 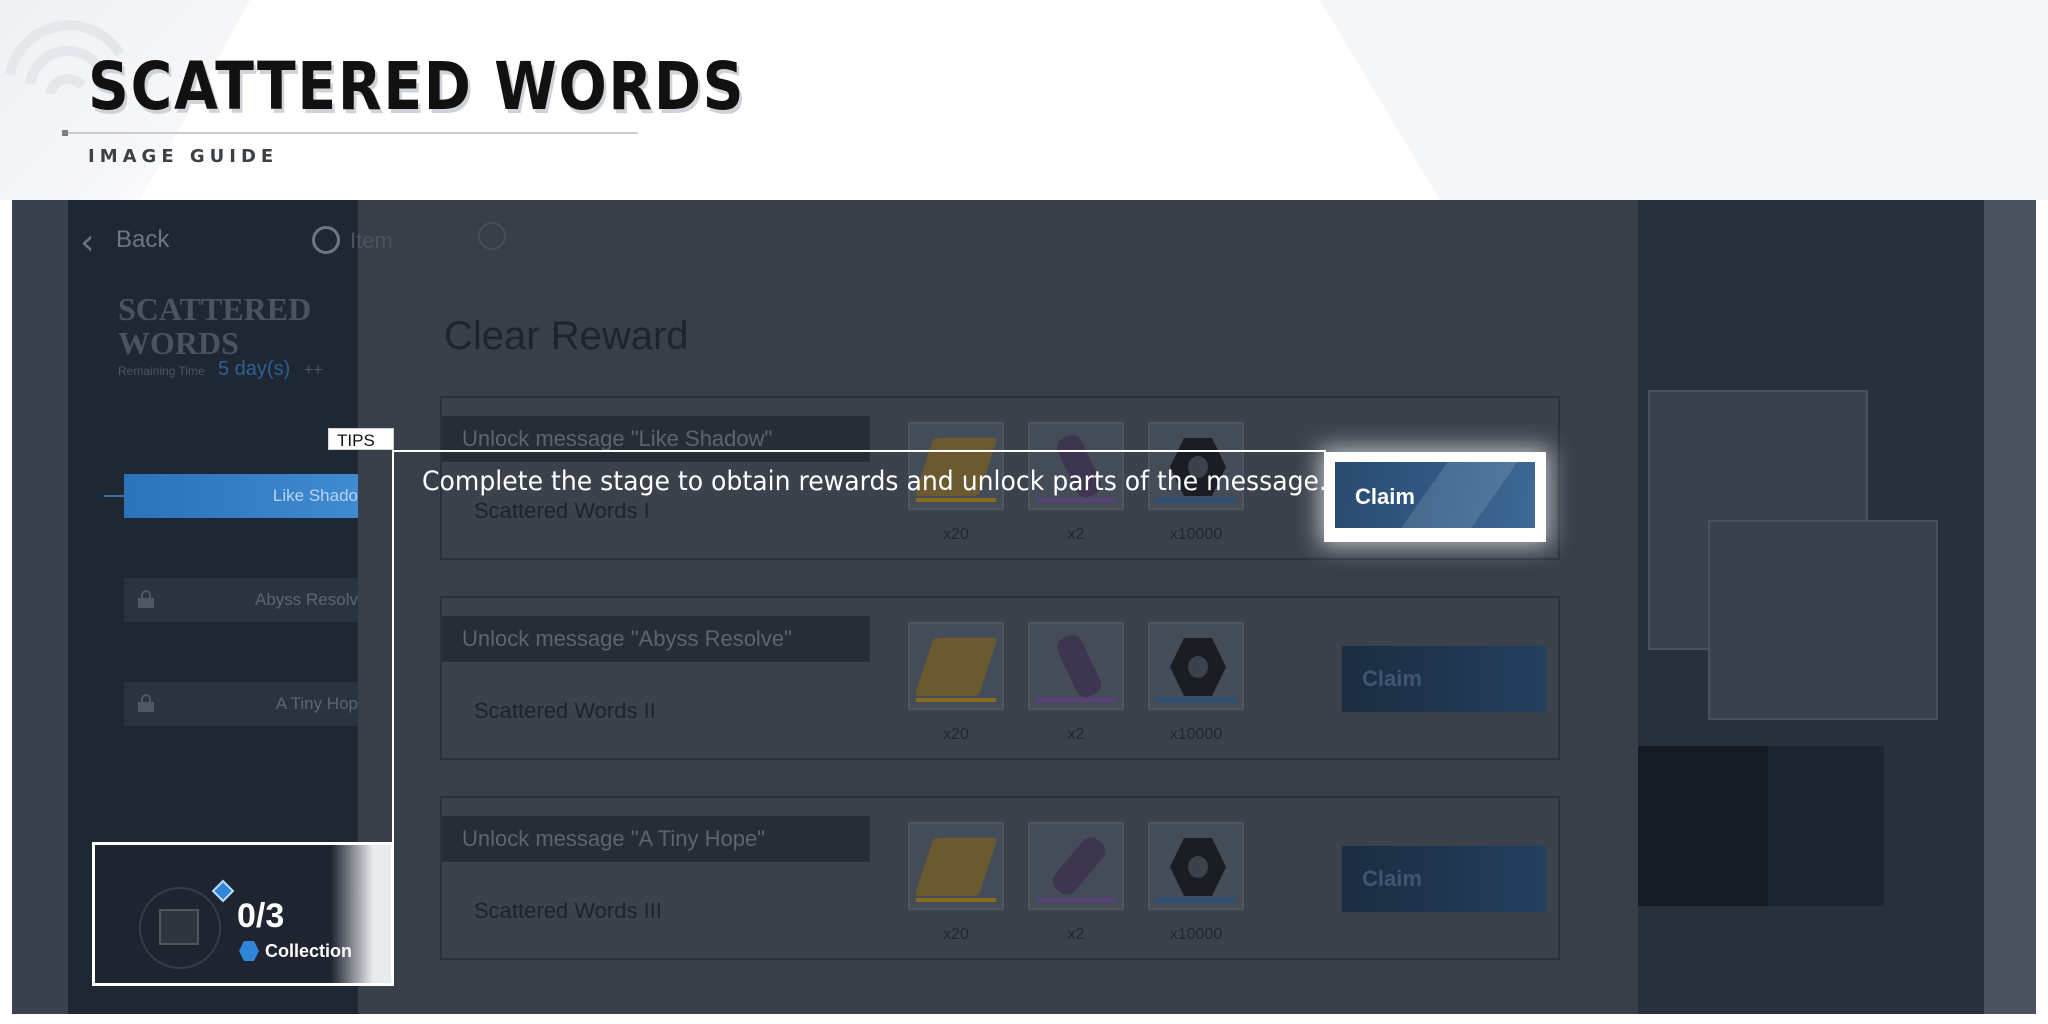 I want to click on guide-subtitle: IMAGE GUIDE, so click(x=183, y=156).